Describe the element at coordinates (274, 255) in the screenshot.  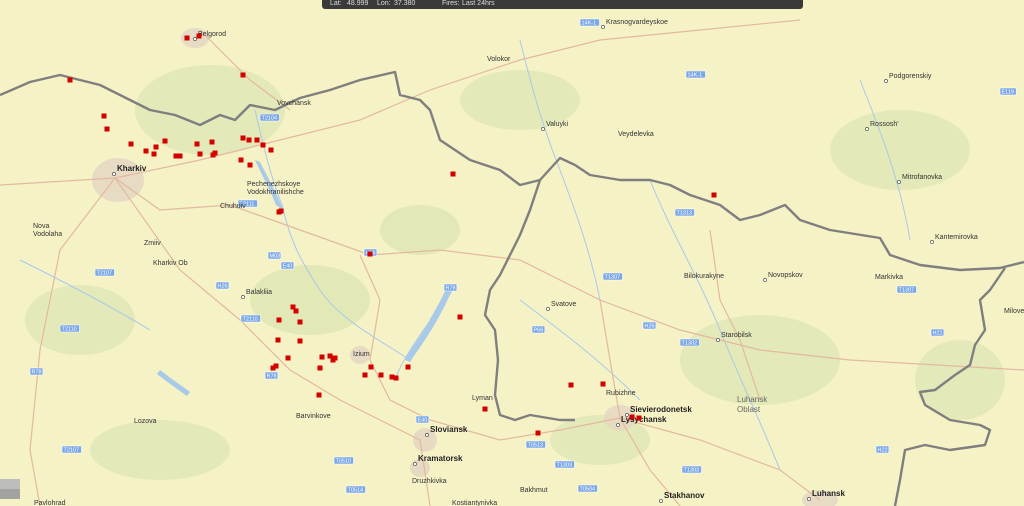
I see `road-shield-s7: M03` at that location.